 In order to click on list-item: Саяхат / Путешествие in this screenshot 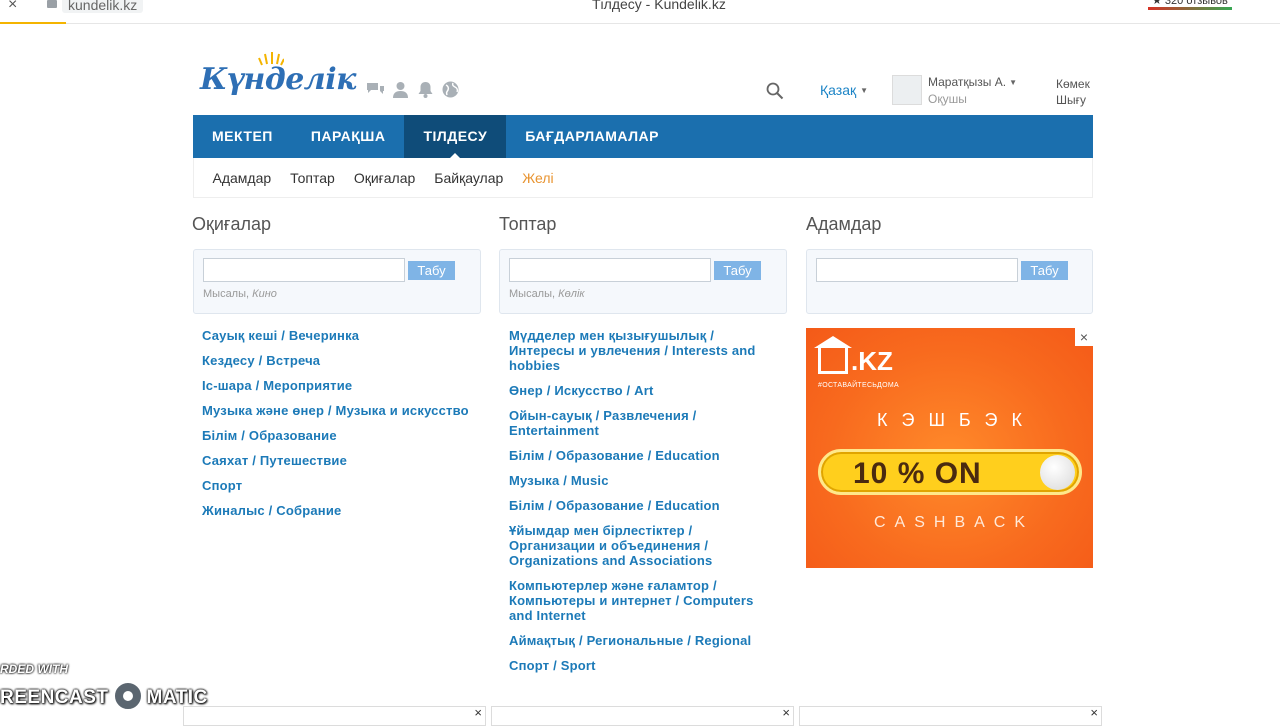, I will do `click(337, 460)`.